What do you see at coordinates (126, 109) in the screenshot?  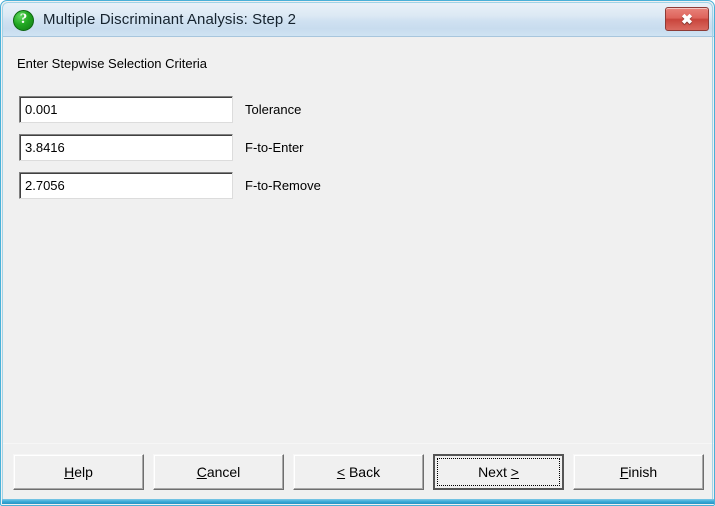 I see `tolerance-input` at bounding box center [126, 109].